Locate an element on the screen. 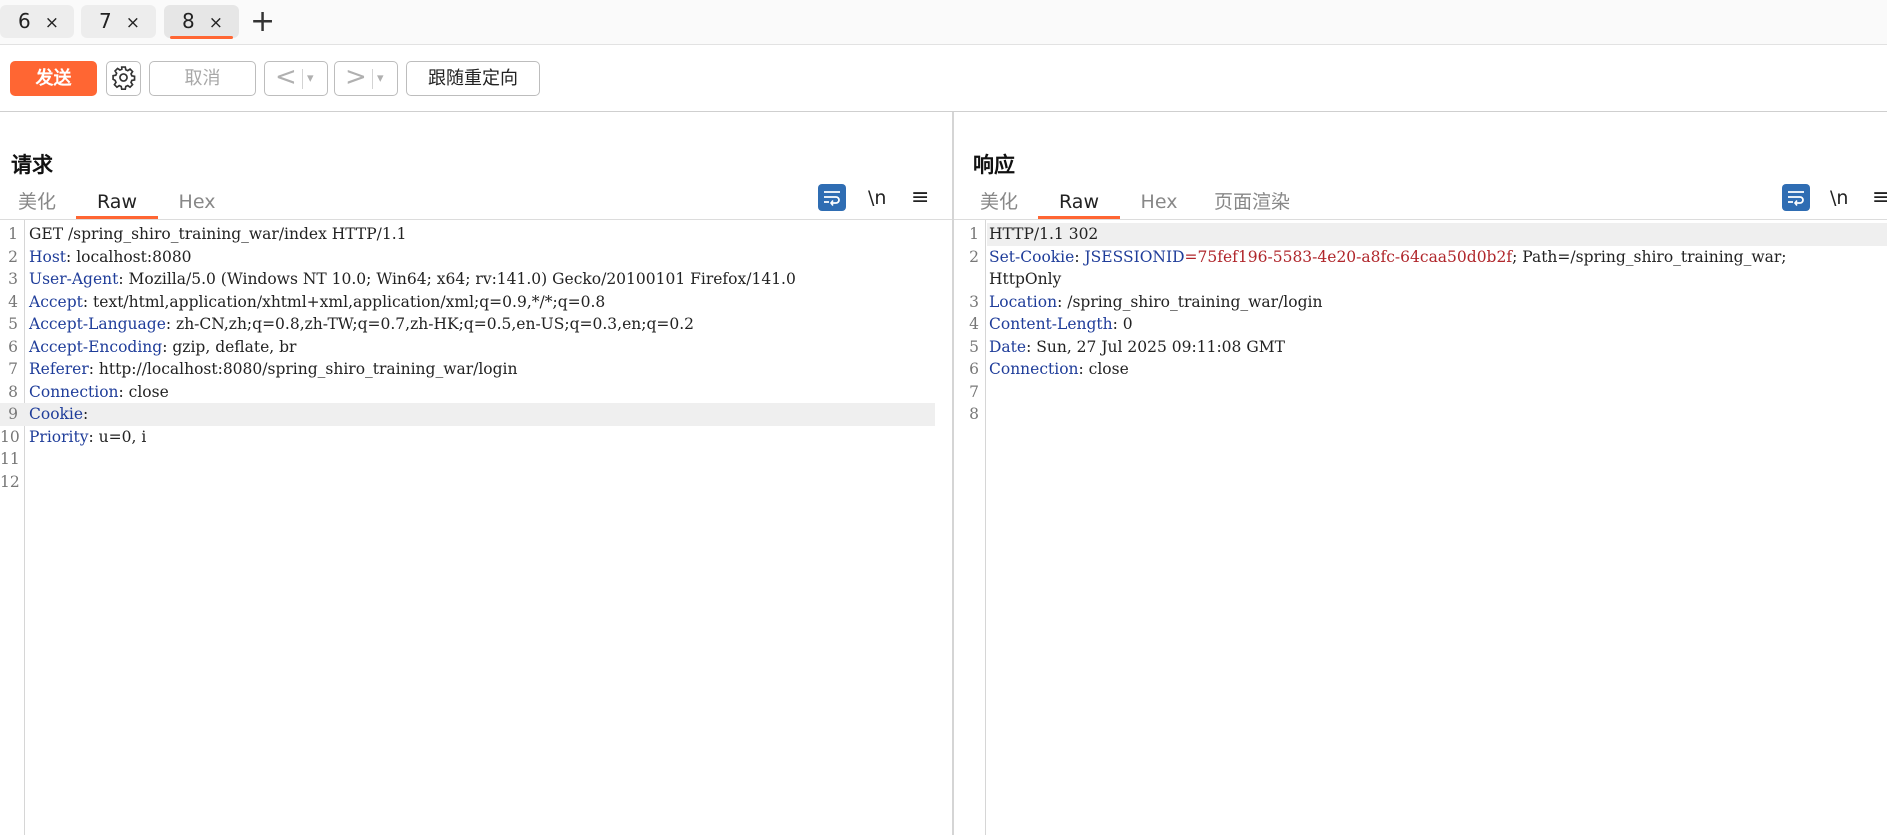 This screenshot has width=1887, height=835. cancel-button: 取消 is located at coordinates (202, 78).